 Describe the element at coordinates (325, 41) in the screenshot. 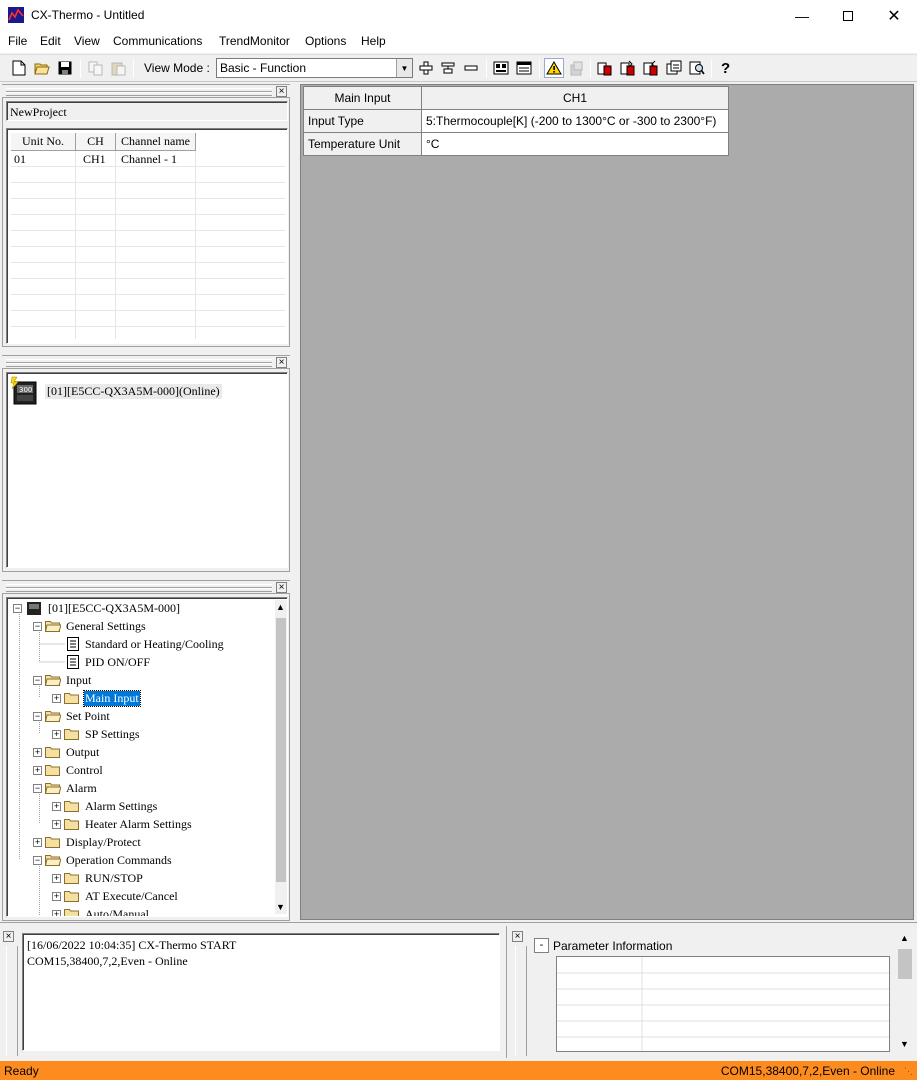

I see `menu-options: Options` at that location.